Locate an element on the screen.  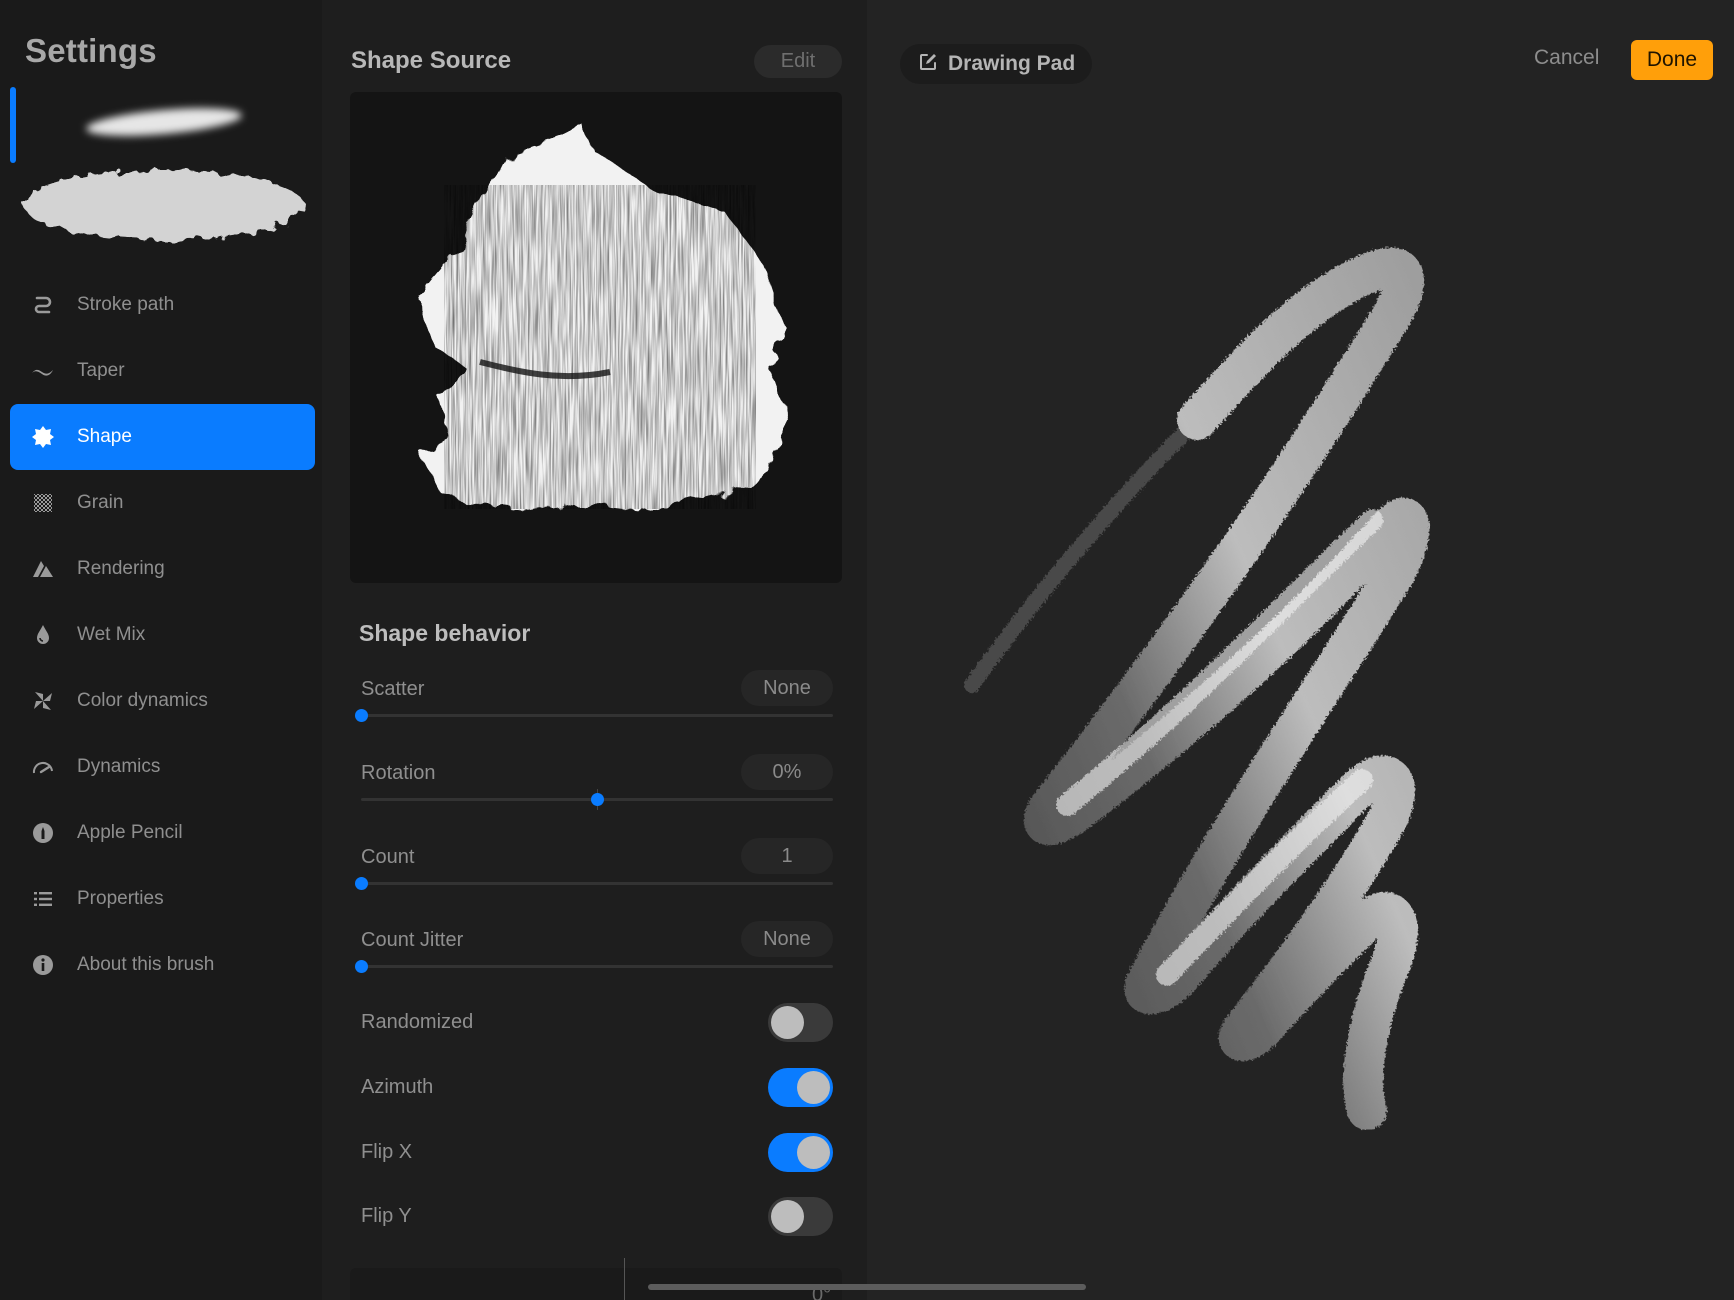
rotation-slider-row: Rotation 0% is located at coordinates (597, 793).